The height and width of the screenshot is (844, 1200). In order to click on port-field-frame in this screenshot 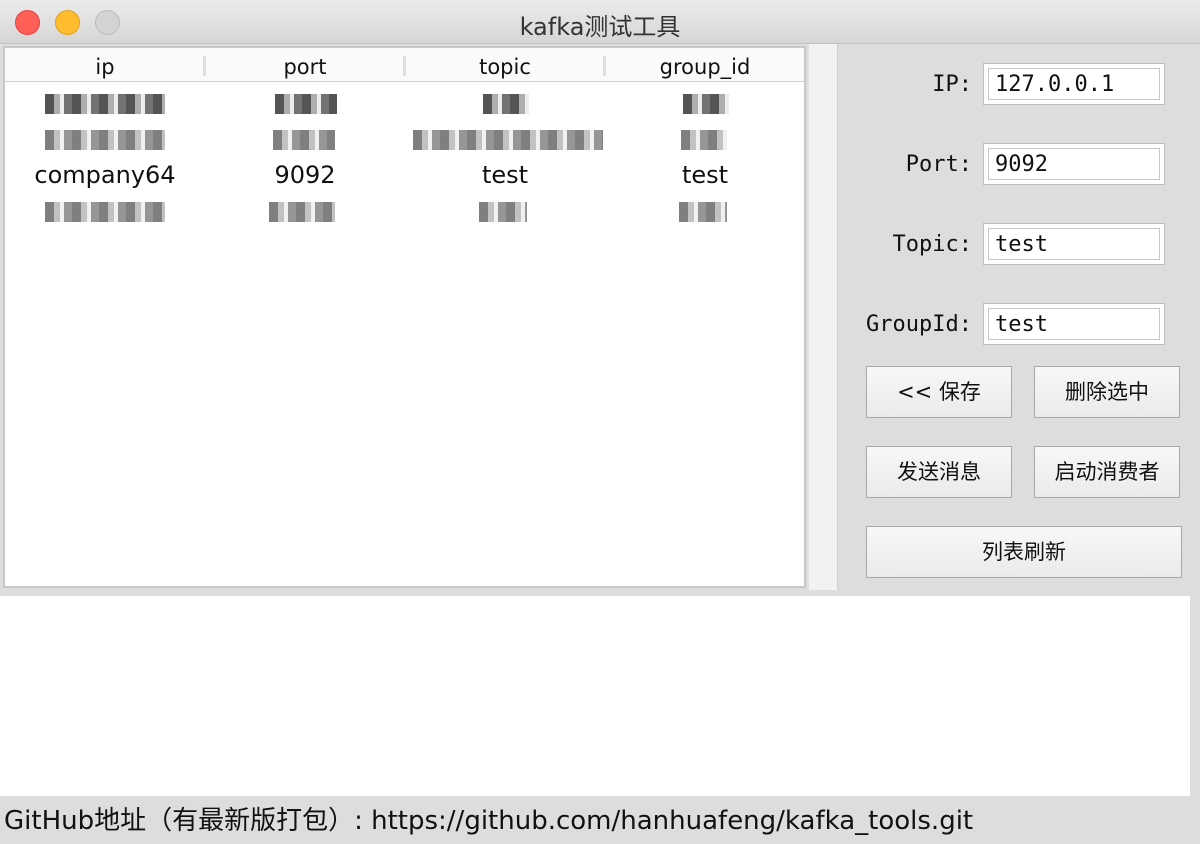, I will do `click(1074, 164)`.